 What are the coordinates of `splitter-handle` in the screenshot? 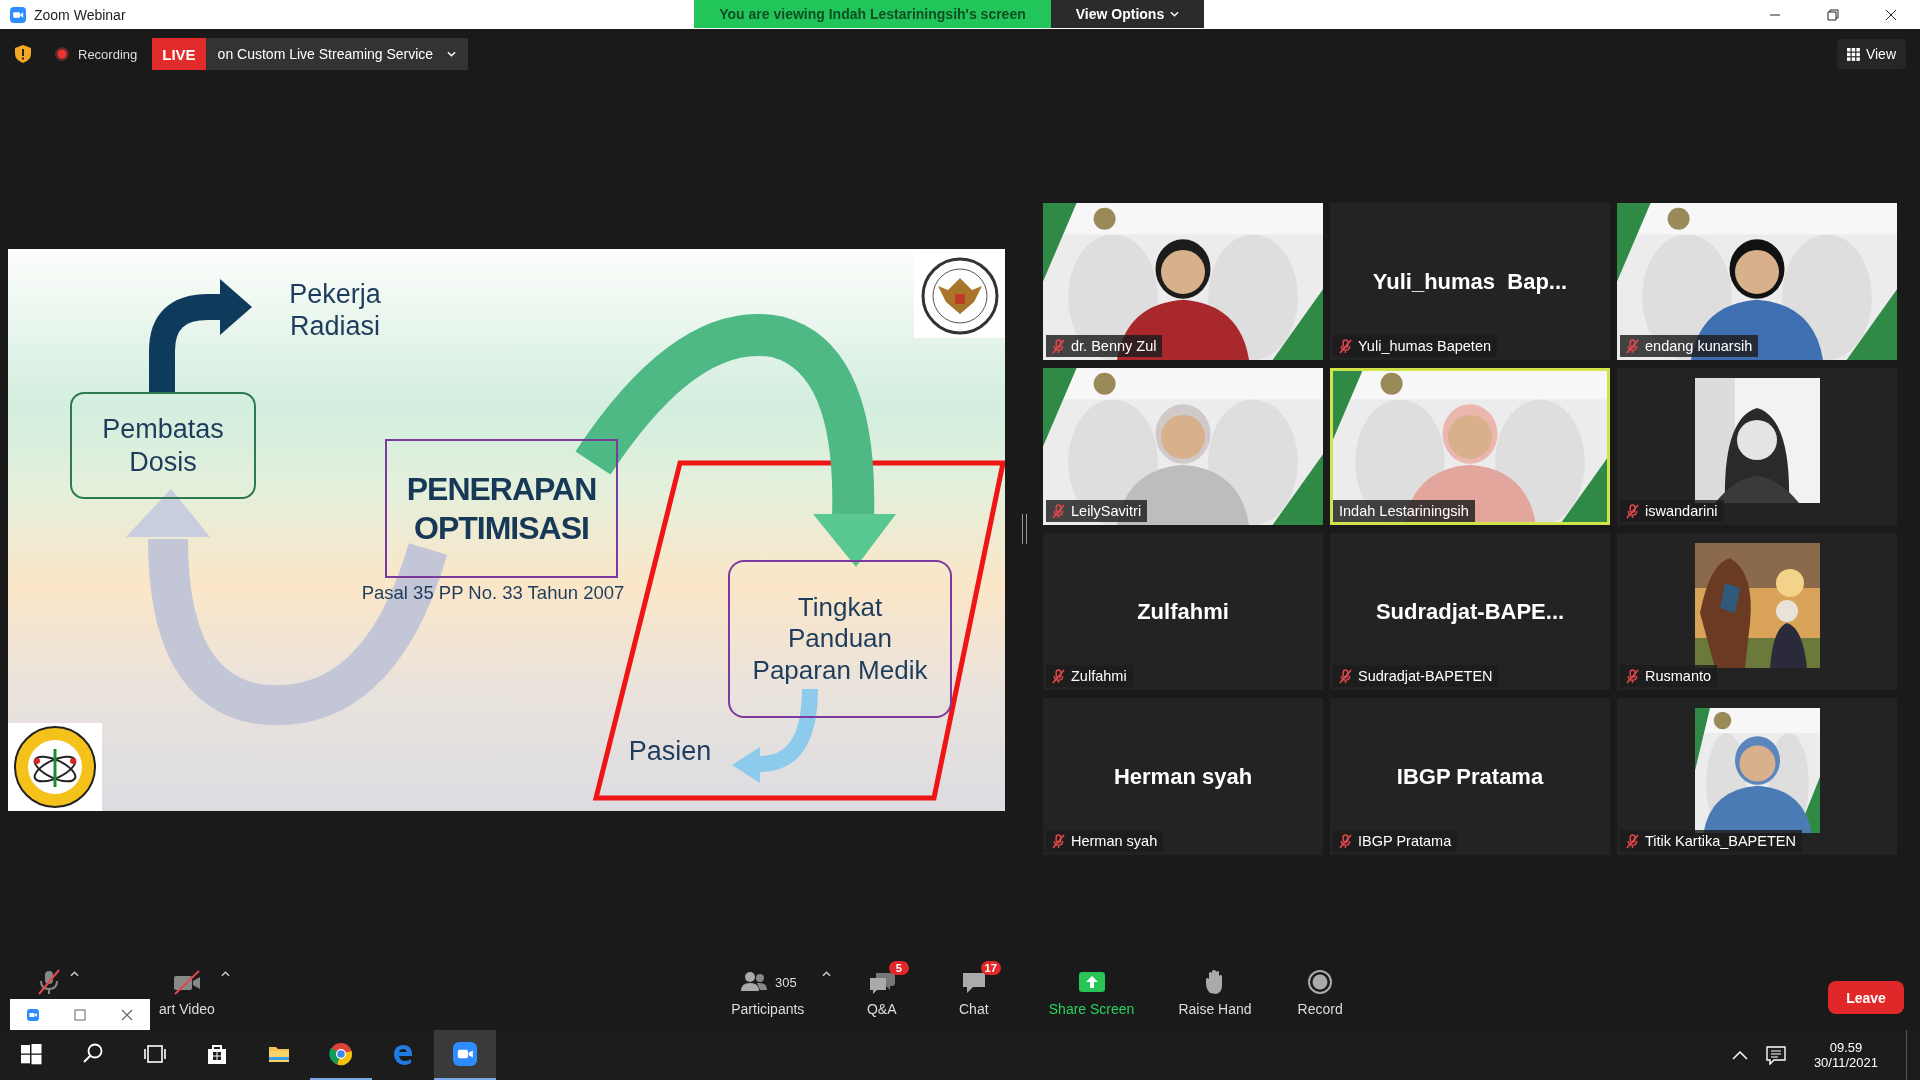 It's located at (1024, 529).